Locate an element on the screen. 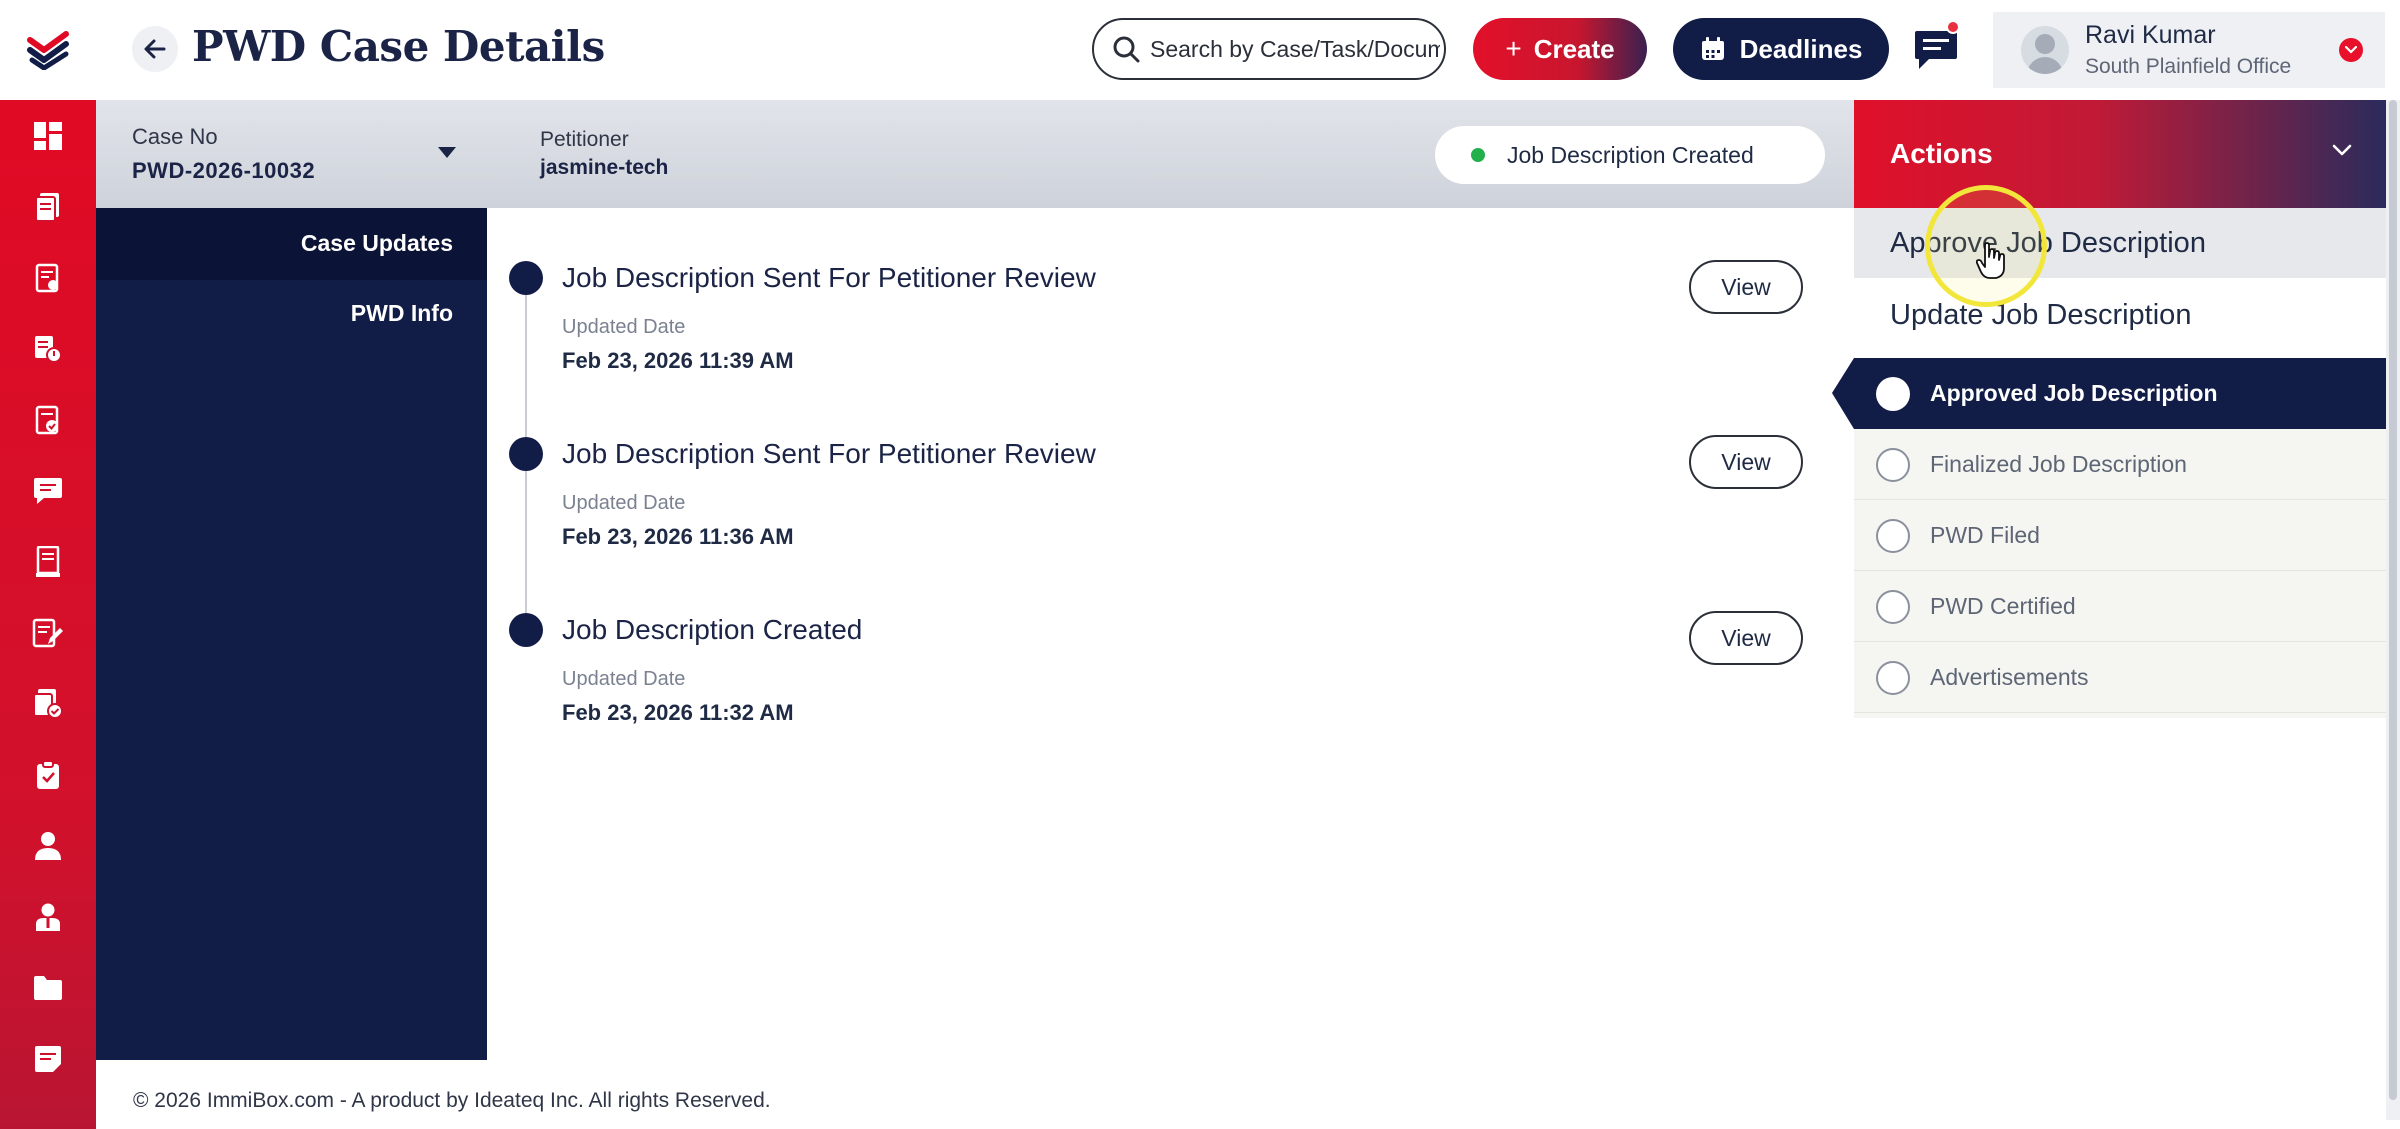 This screenshot has width=2400, height=1129. edit-form-icon is located at coordinates (47, 633).